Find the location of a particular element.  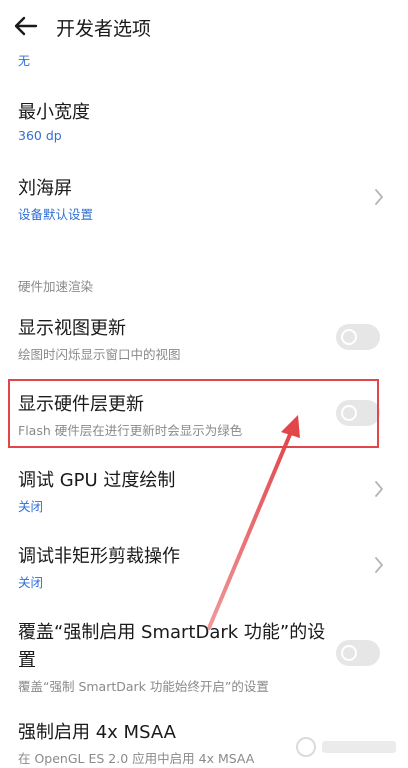

app-bar: 开发者选项 is located at coordinates (204, 26).